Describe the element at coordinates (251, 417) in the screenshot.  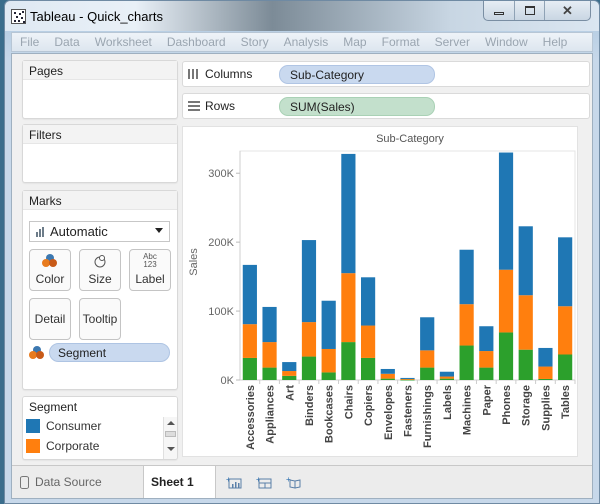
I see `x-tick-label: Accessories` at that location.